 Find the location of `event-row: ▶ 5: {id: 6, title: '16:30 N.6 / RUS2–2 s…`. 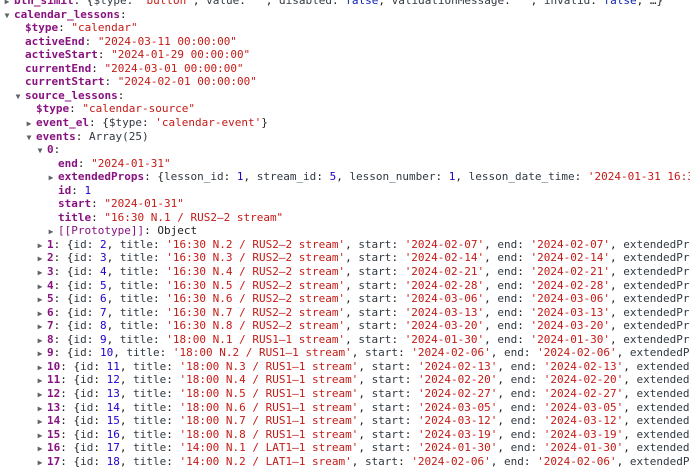

event-row: ▶ 5: {id: 6, title: '16:30 N.6 / RUS2–2 s… is located at coordinates (345, 299).